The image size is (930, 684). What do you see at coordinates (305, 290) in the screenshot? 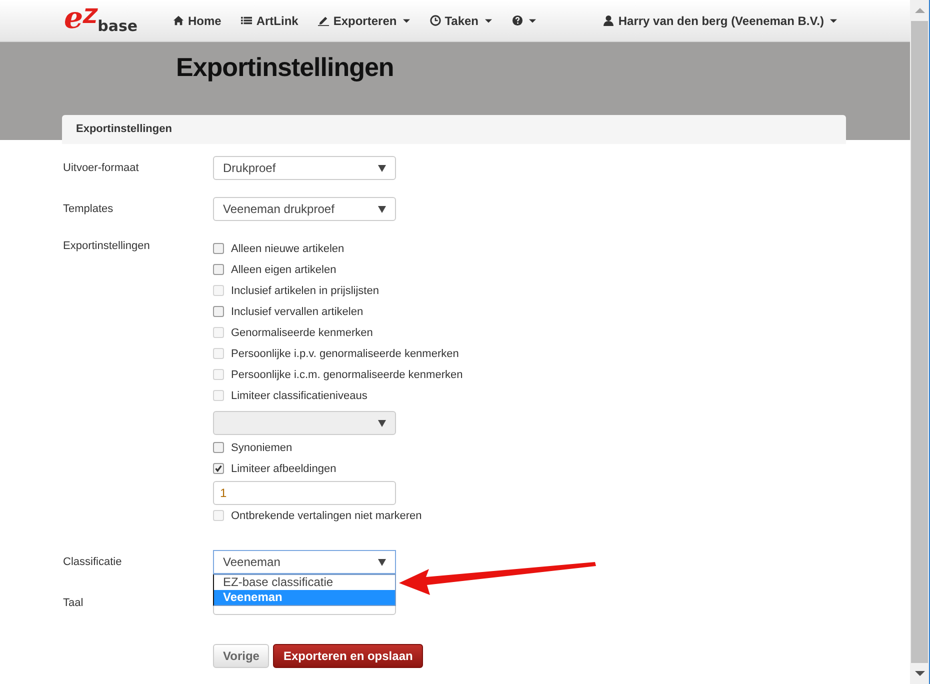
I see `checkbox-label: Inclusief artikelen in prijslijsten` at bounding box center [305, 290].